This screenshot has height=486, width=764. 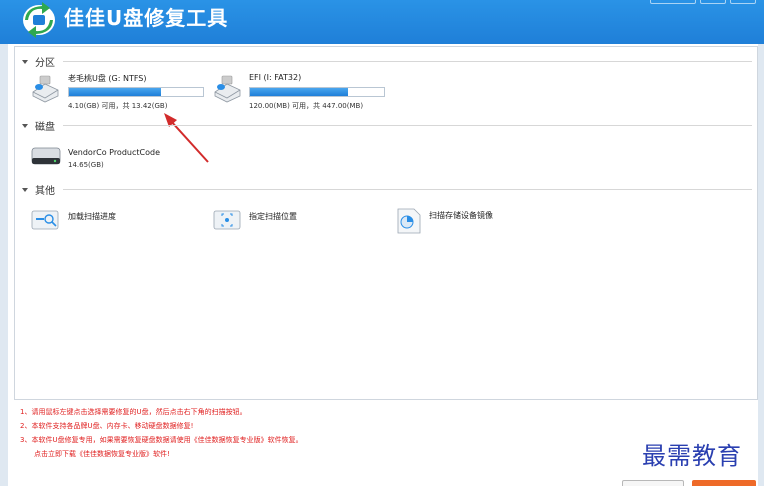 What do you see at coordinates (39, 20) in the screenshot?
I see `app-logo-icon` at bounding box center [39, 20].